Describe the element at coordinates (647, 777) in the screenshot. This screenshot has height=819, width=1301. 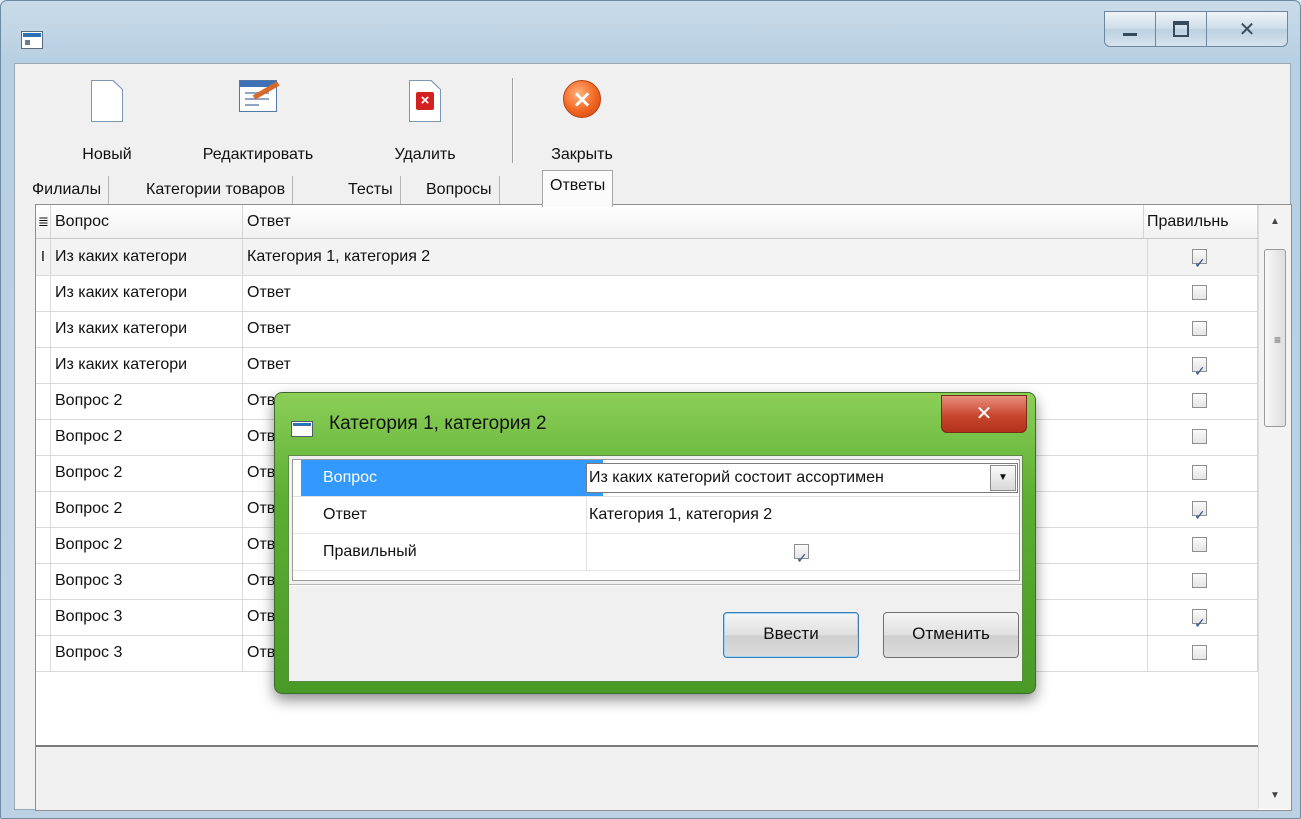
I see `grid-footer` at that location.